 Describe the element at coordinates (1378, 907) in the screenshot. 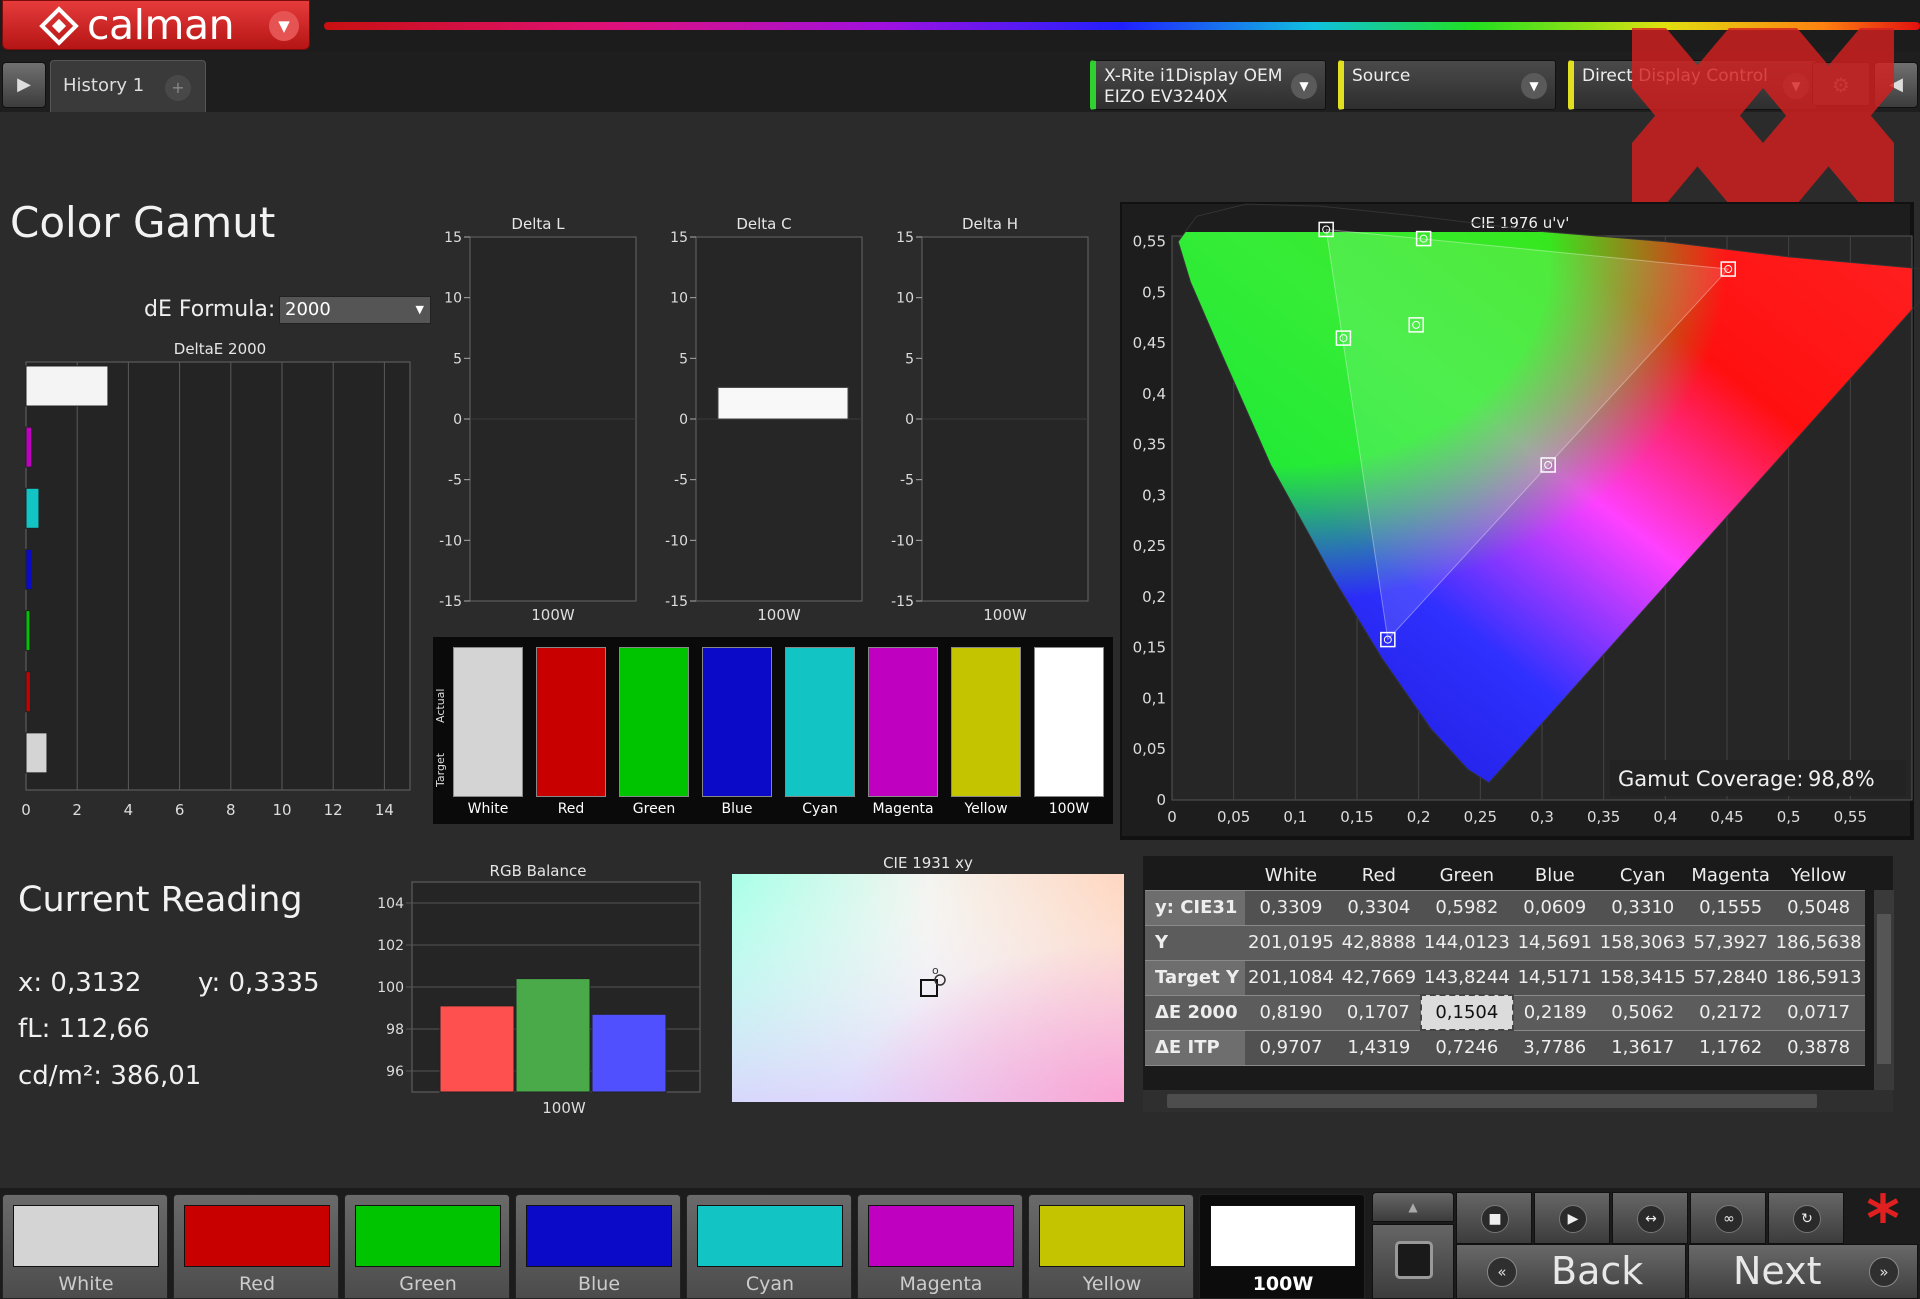

I see `table-cell: 0,3304` at that location.